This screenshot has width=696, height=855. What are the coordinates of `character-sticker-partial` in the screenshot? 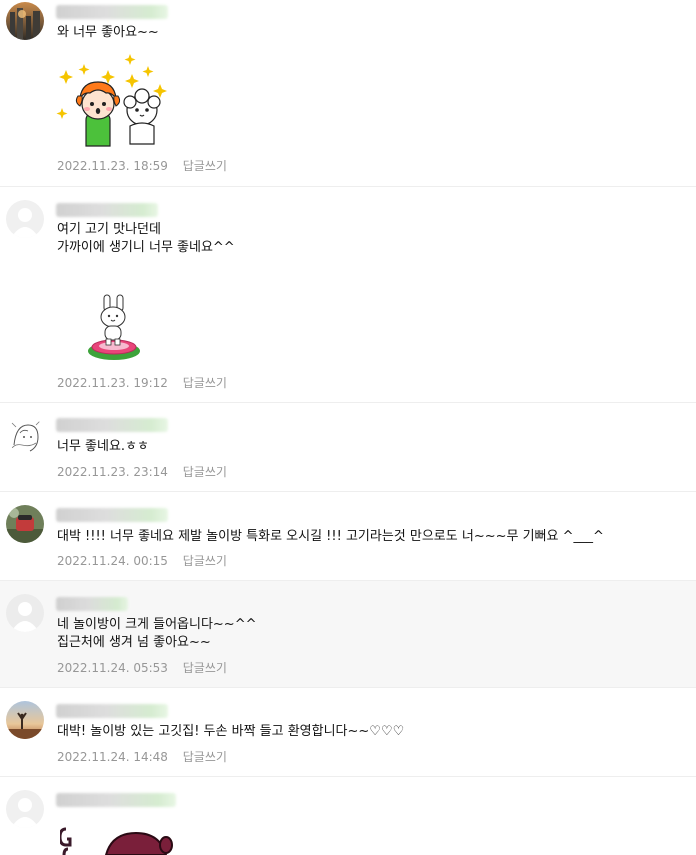 It's located at (119, 840).